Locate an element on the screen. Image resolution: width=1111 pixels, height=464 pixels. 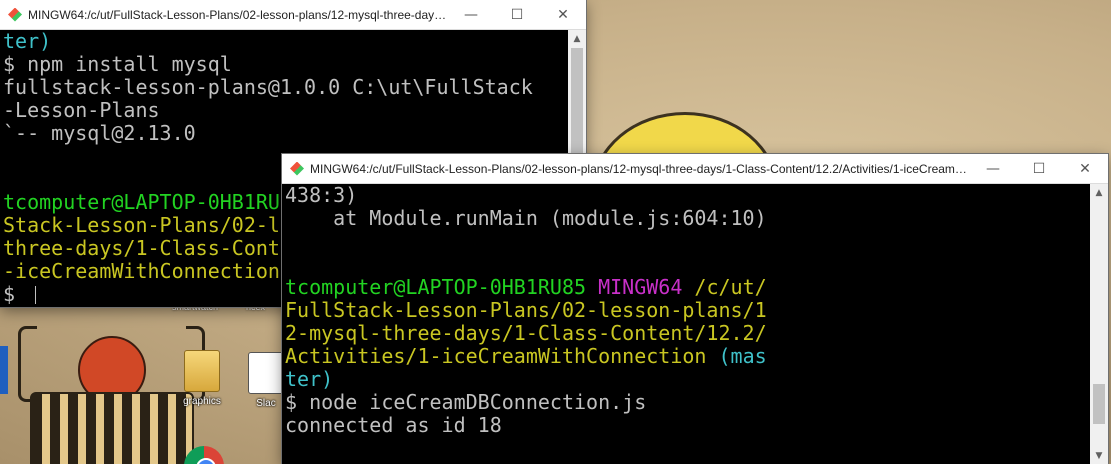
terminal-text: (mas is located at coordinates (742, 356).